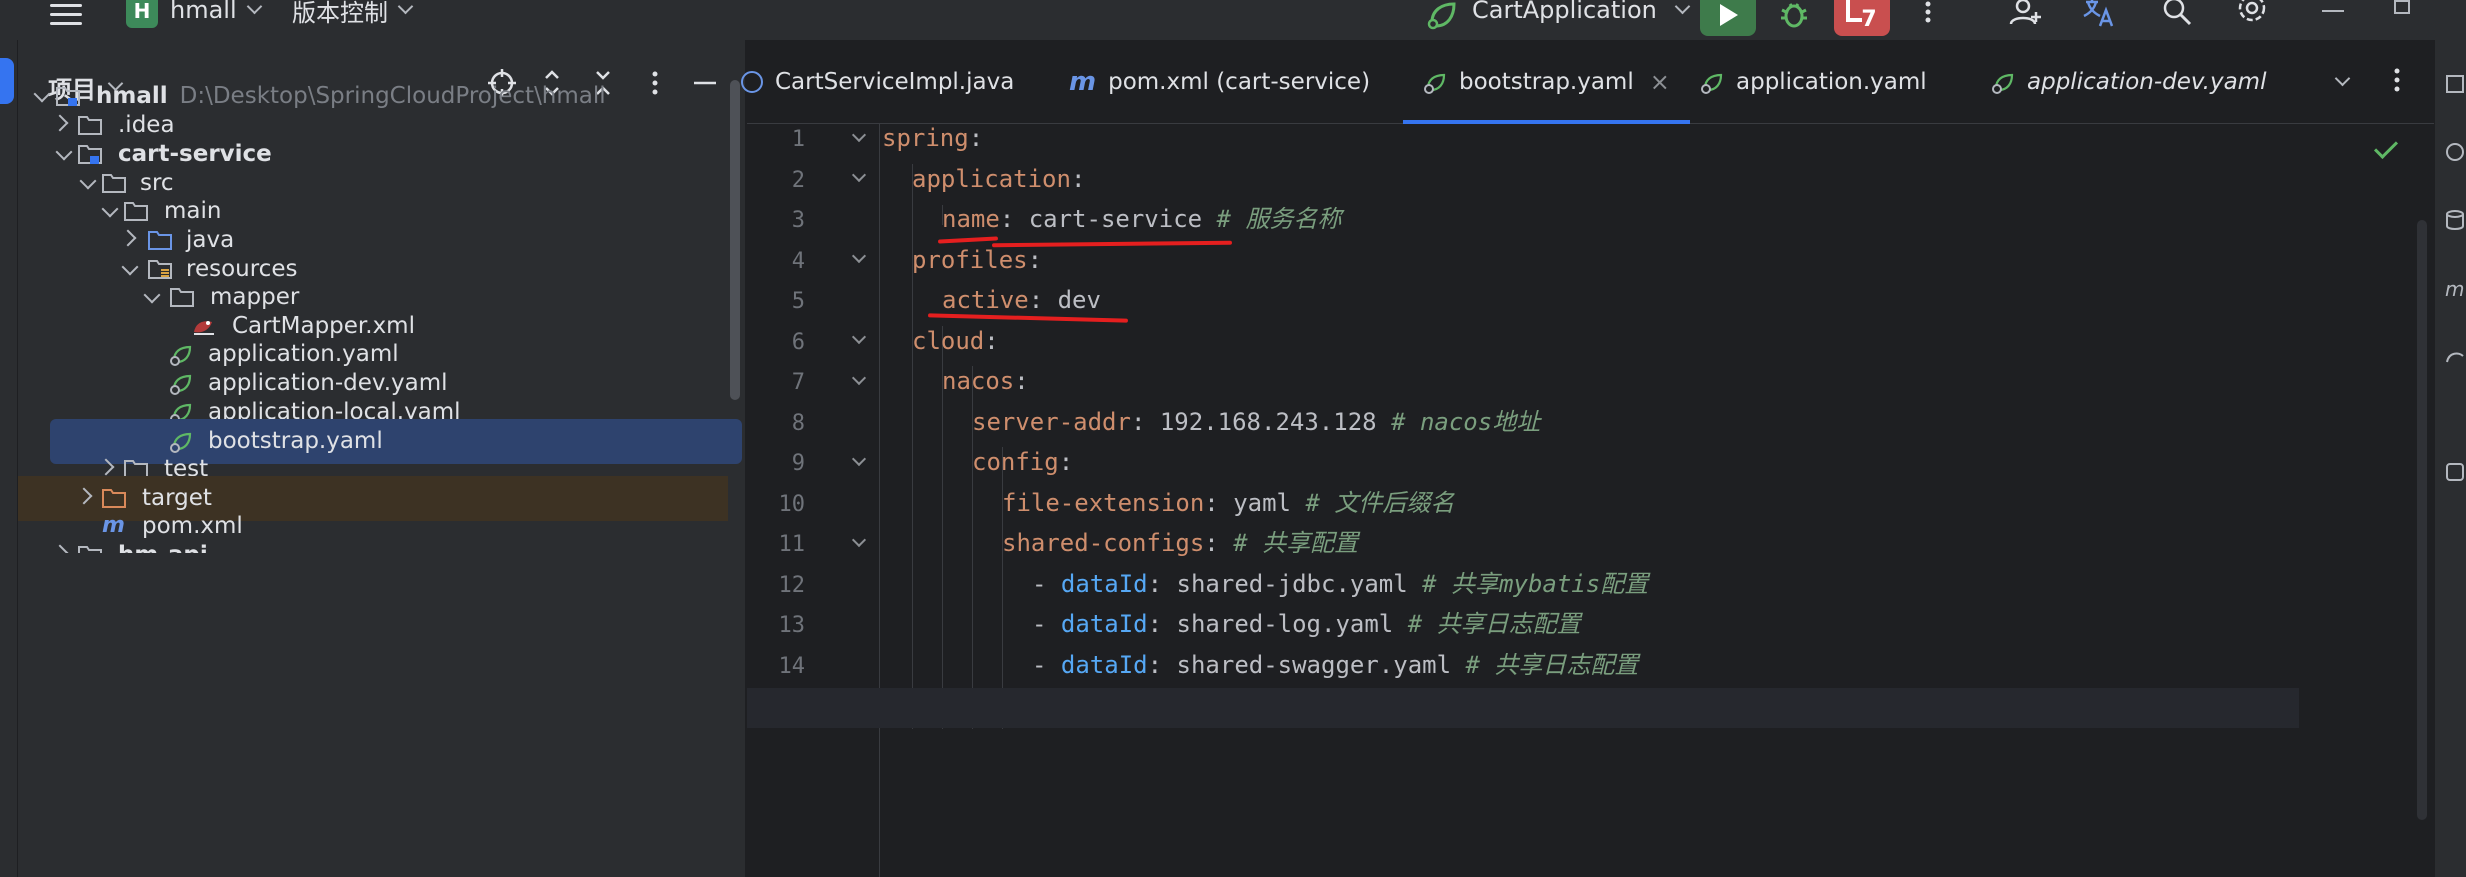 Image resolution: width=2466 pixels, height=877 pixels. What do you see at coordinates (1296, 543) in the screenshot?
I see `yaml-comment: # 共享配置` at bounding box center [1296, 543].